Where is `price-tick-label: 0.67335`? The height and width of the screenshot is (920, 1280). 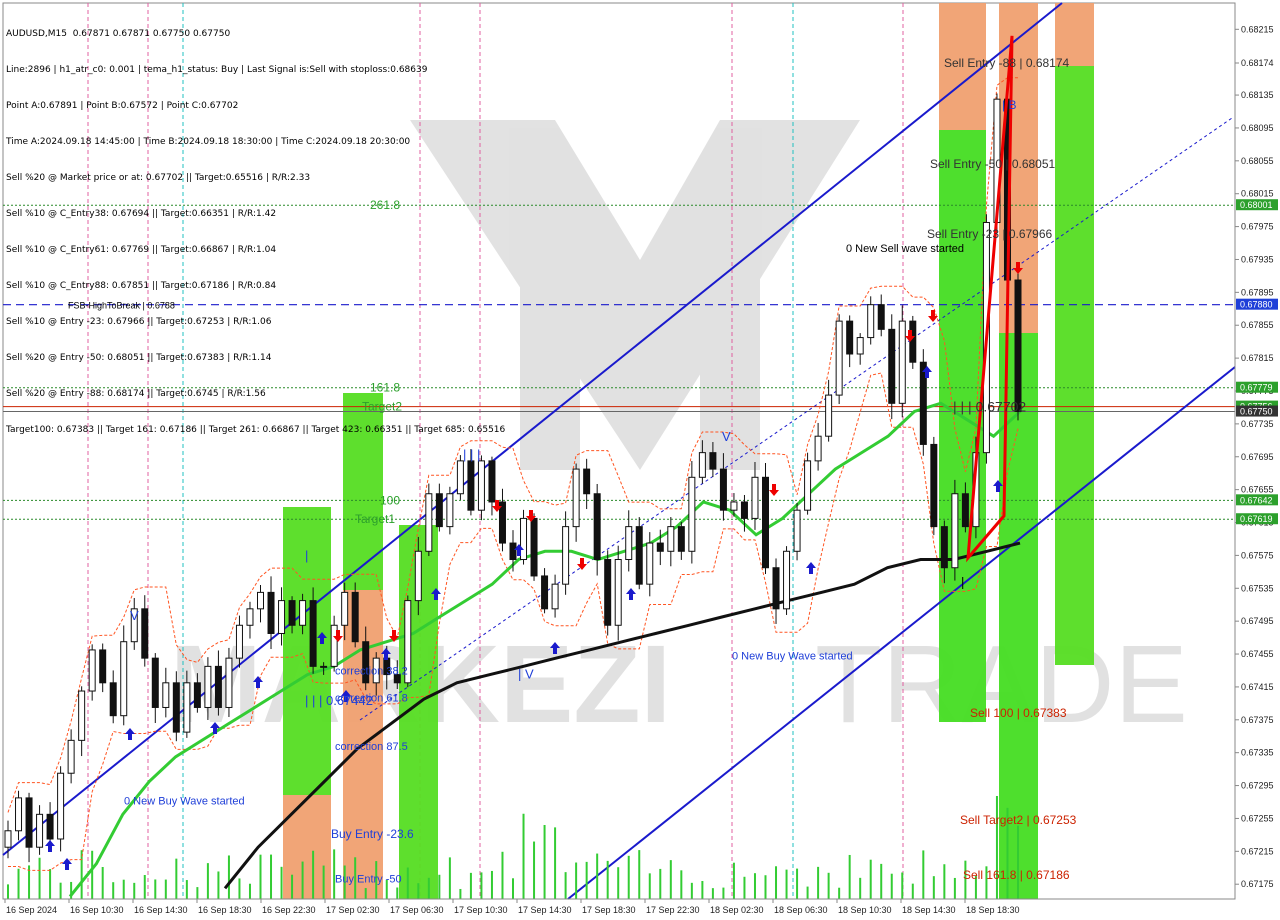
price-tick-label: 0.67335 is located at coordinates (1257, 753).